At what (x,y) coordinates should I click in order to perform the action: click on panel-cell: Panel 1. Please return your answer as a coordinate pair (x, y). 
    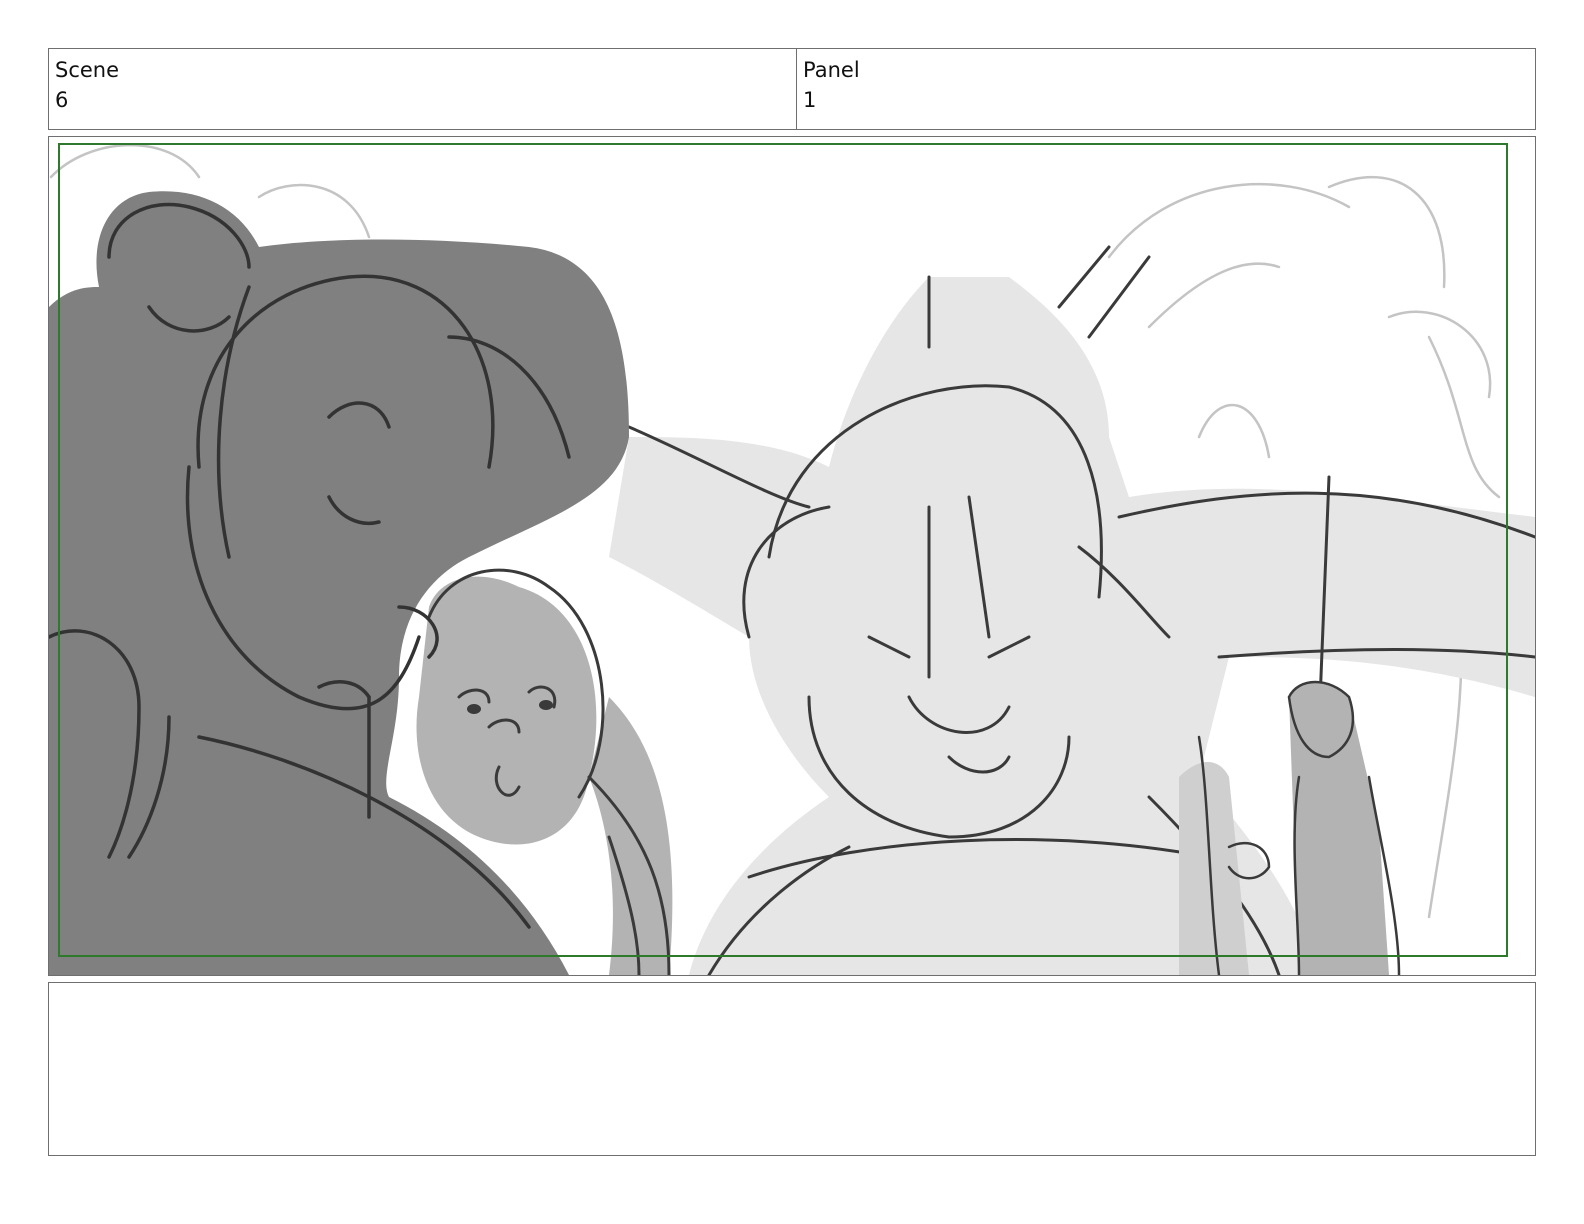
    Looking at the image, I should click on (1166, 89).